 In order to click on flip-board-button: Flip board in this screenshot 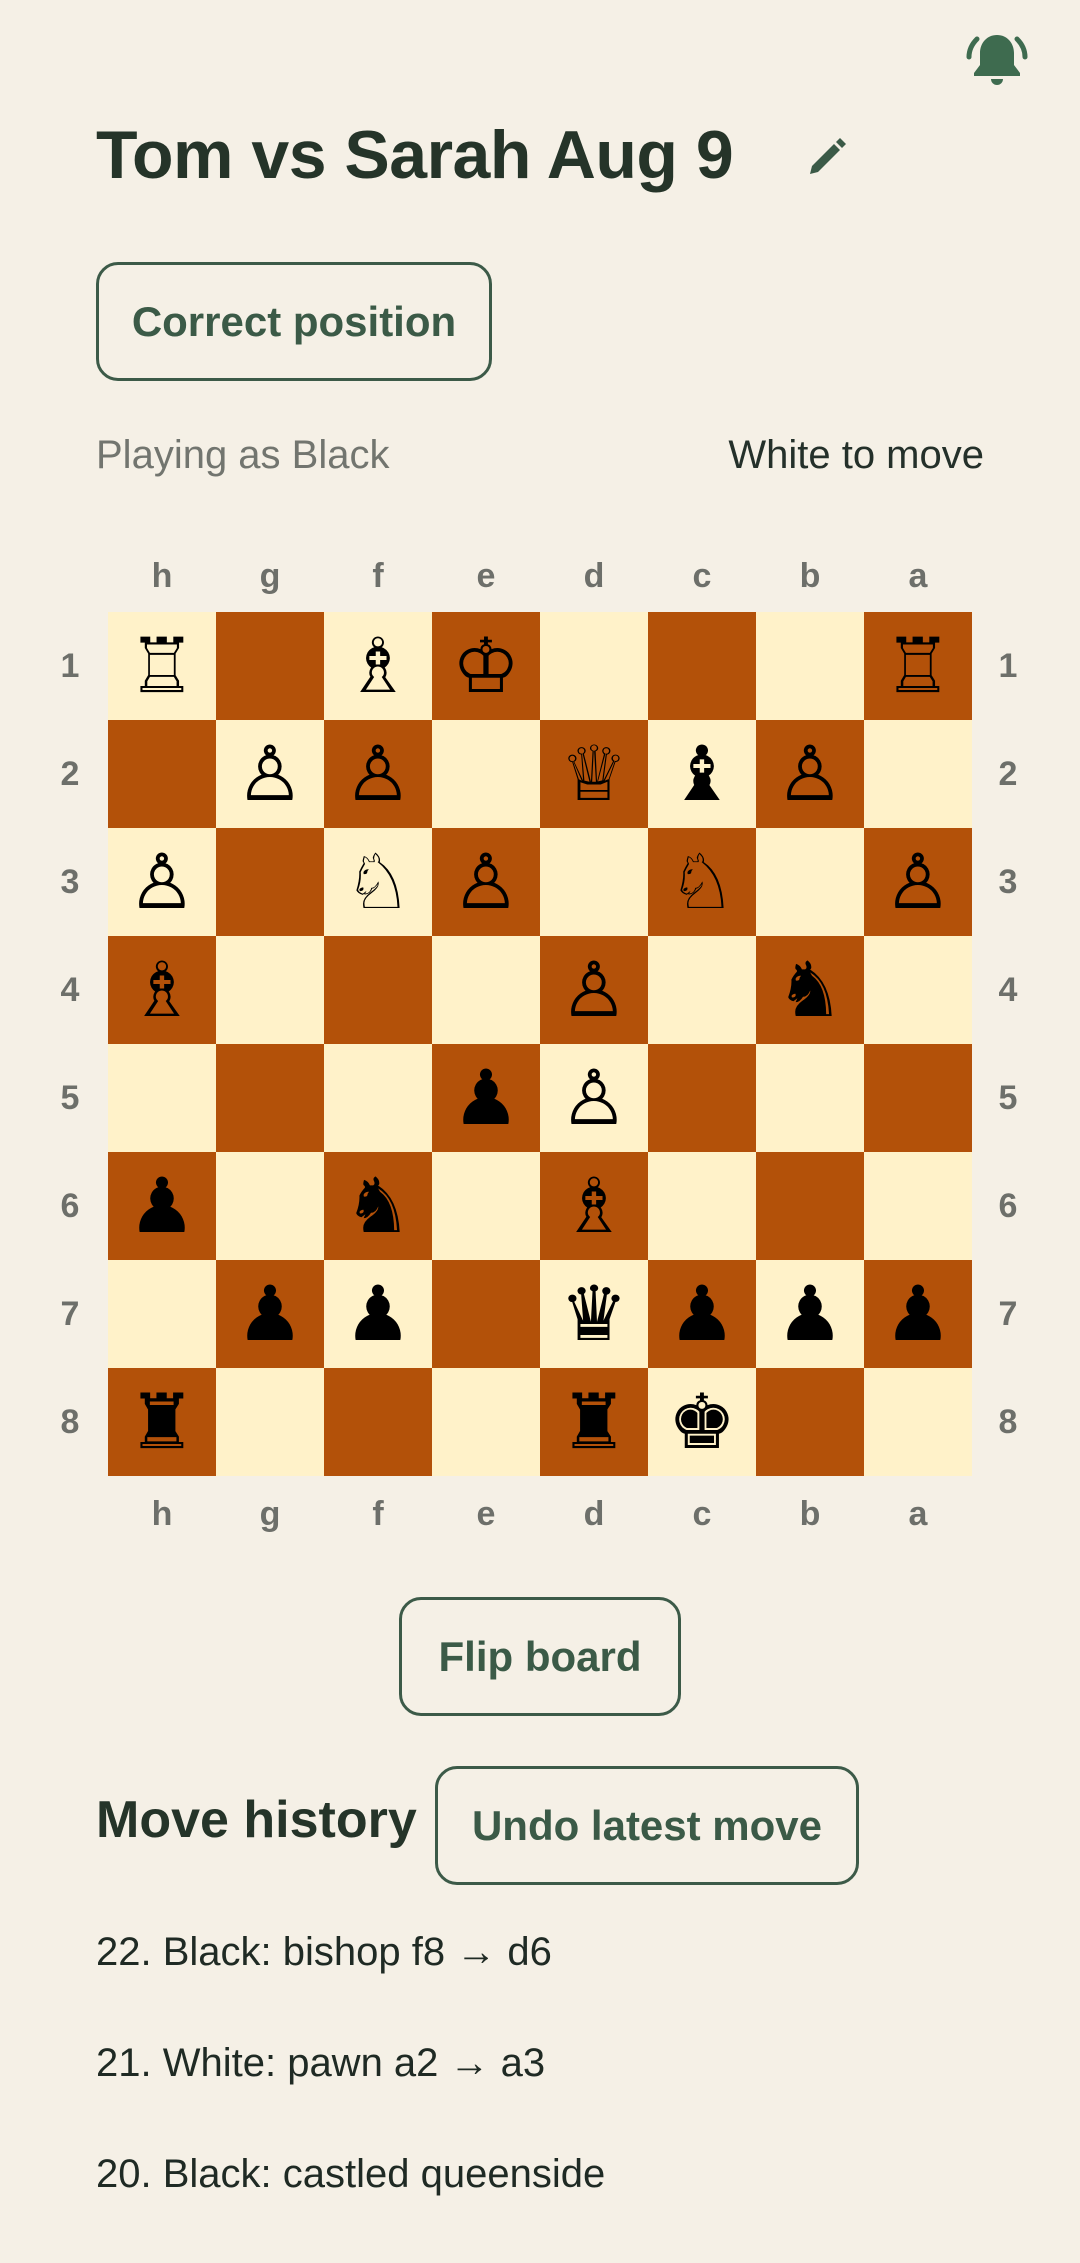, I will do `click(540, 1656)`.